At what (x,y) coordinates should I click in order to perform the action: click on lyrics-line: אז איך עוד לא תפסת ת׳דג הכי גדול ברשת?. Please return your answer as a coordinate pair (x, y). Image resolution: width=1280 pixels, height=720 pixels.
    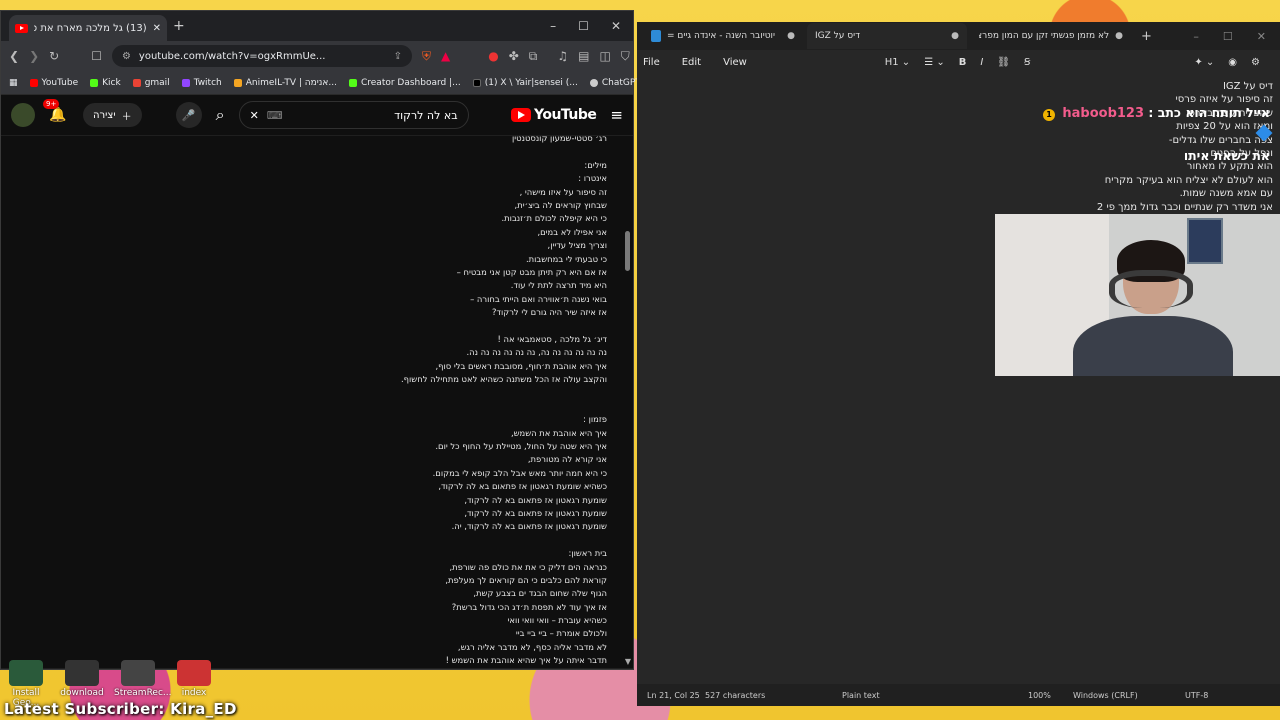
    Looking at the image, I should click on (529, 606).